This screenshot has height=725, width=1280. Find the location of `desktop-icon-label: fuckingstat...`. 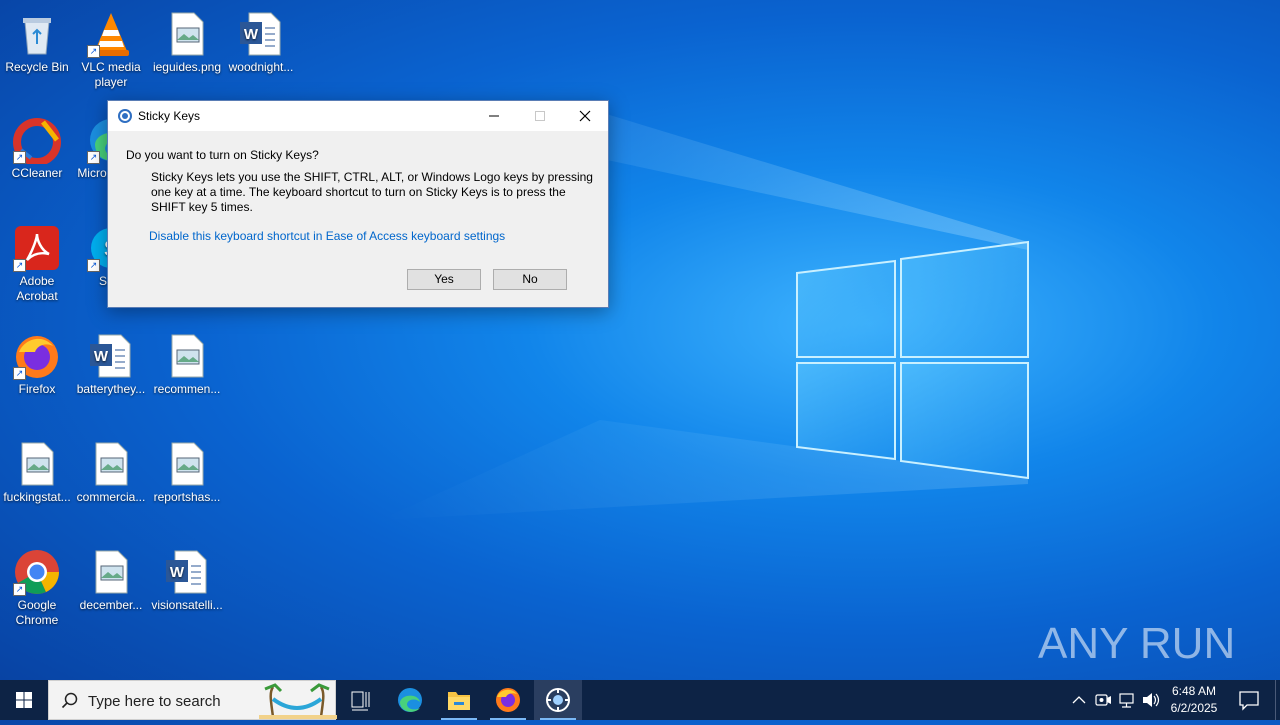

desktop-icon-label: fuckingstat... is located at coordinates (37, 497).